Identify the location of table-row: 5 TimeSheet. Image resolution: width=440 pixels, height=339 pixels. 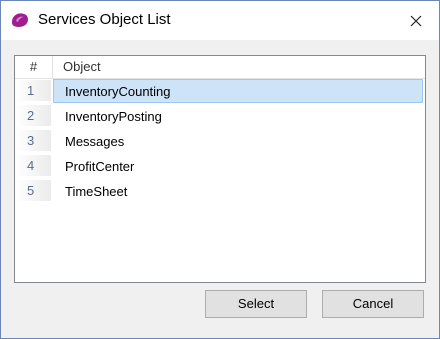
(220, 191).